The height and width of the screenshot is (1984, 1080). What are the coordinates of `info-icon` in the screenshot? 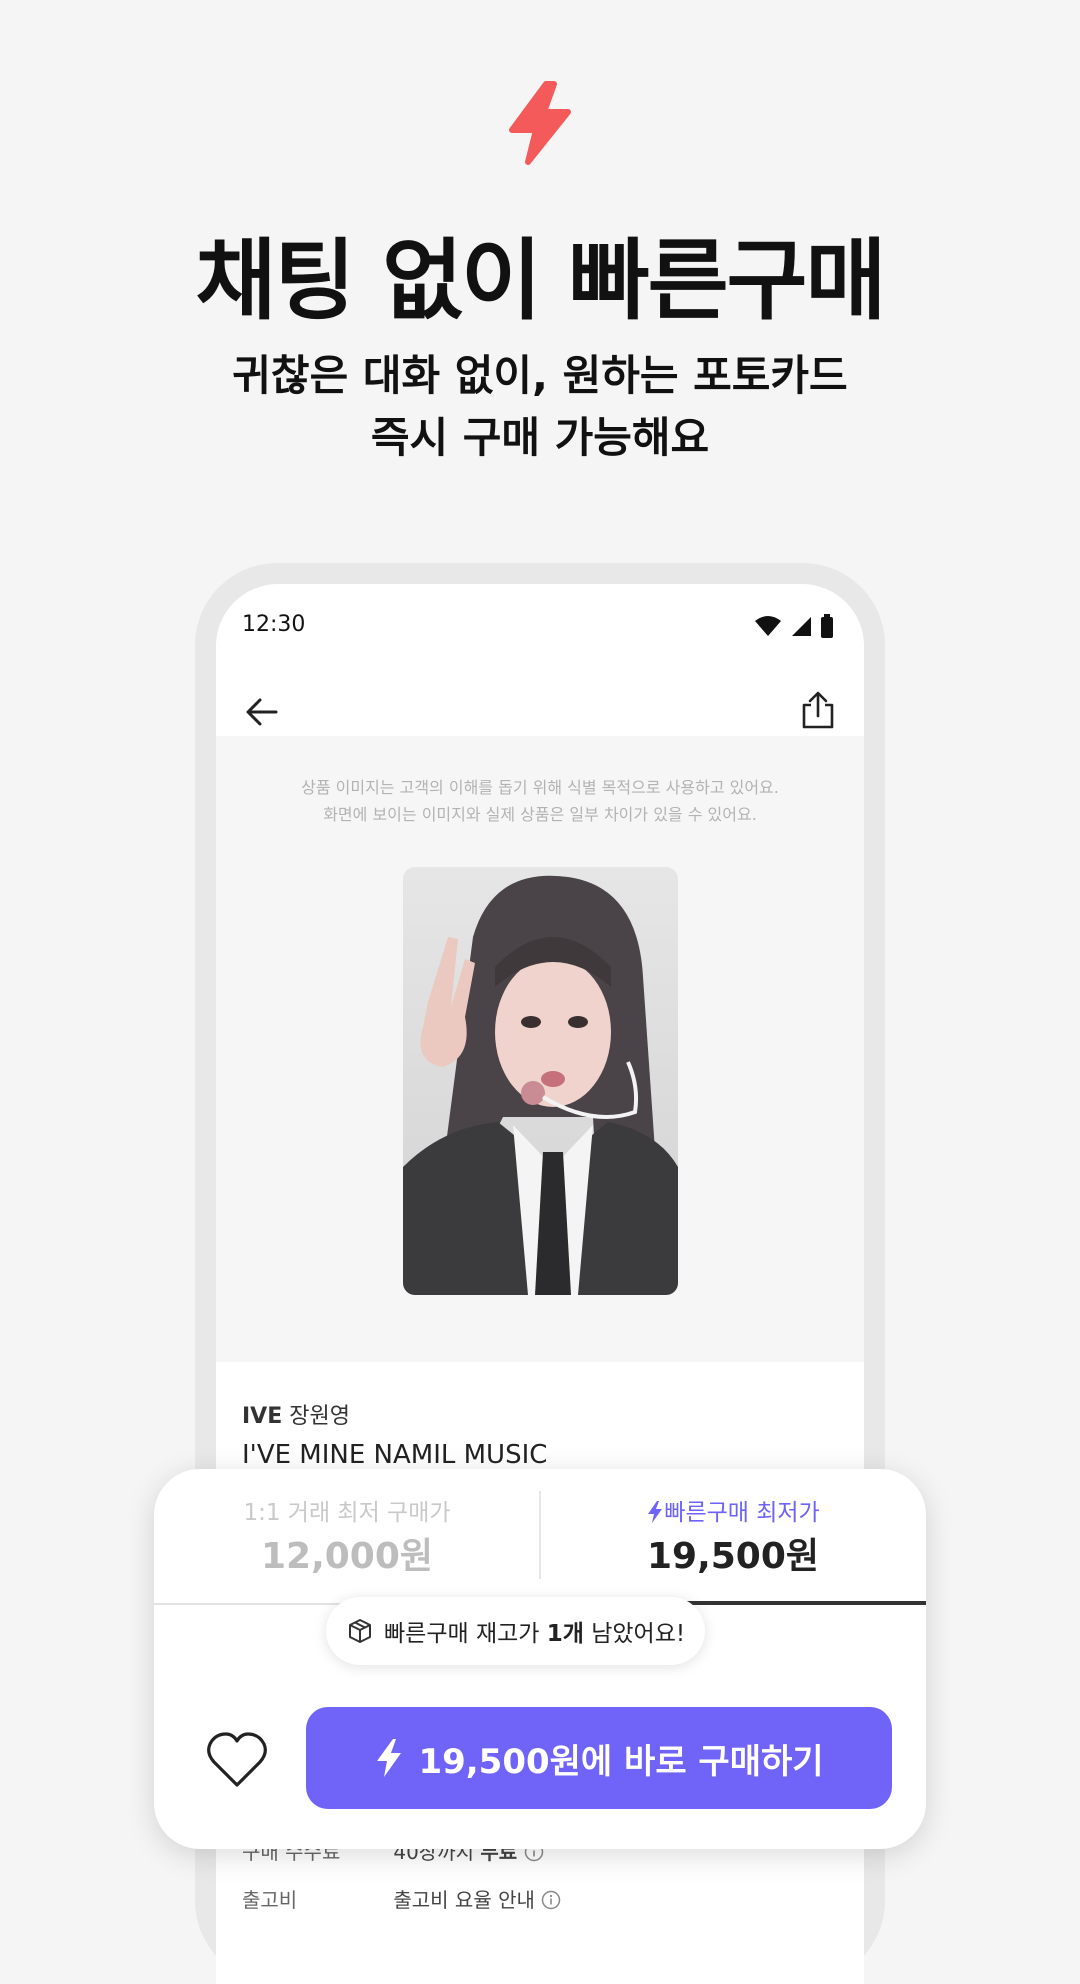 It's located at (551, 1900).